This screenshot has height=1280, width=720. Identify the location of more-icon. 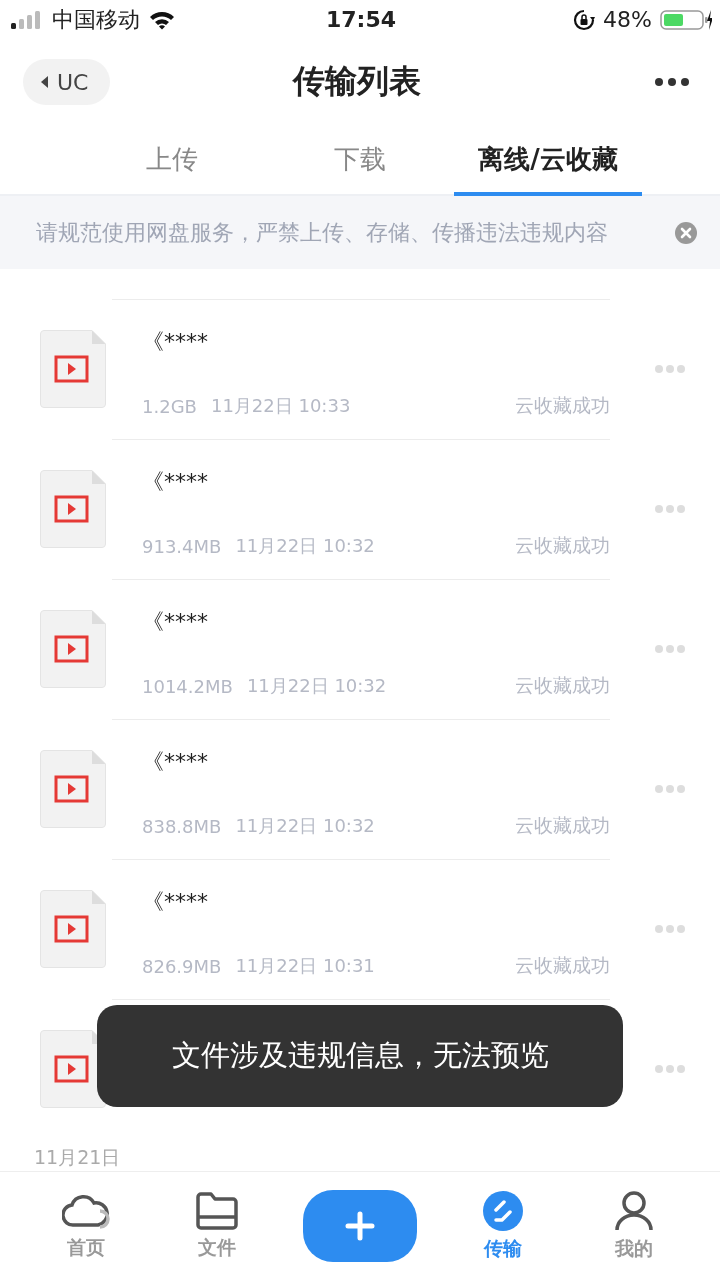
(672, 82).